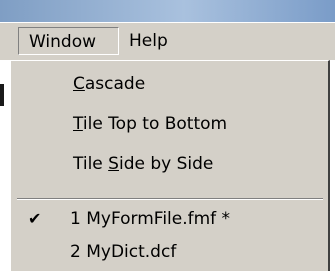 Image resolution: width=335 pixels, height=271 pixels. I want to click on mnemonic-c: C, so click(79, 84).